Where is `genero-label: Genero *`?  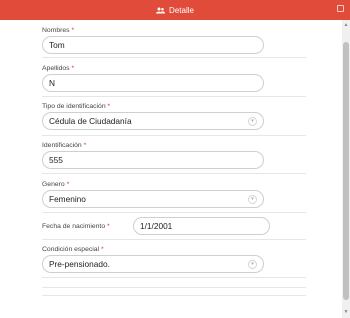
genero-label: Genero * is located at coordinates (56, 184).